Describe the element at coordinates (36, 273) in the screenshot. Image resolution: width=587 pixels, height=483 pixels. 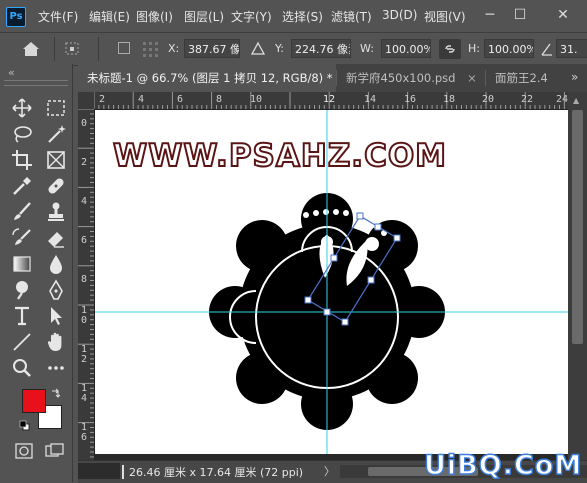
I see `tools-panel: «` at that location.